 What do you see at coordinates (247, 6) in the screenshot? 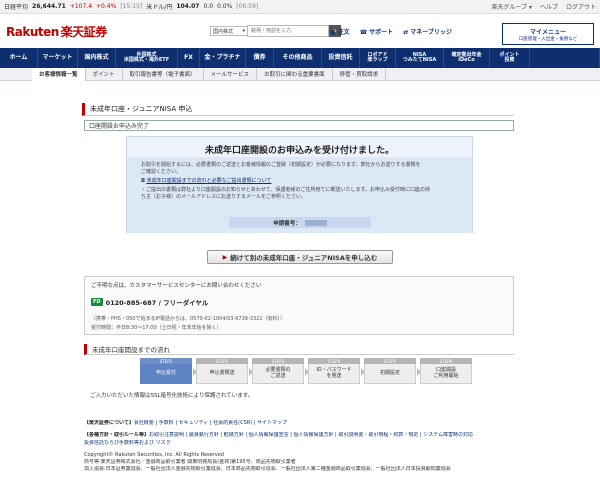
I see `usd-time: [06:59]` at bounding box center [247, 6].